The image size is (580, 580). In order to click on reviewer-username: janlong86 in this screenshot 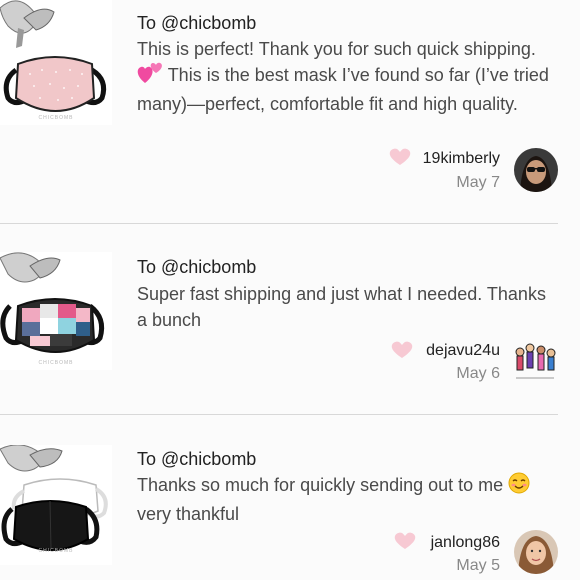, I will do `click(465, 543)`.